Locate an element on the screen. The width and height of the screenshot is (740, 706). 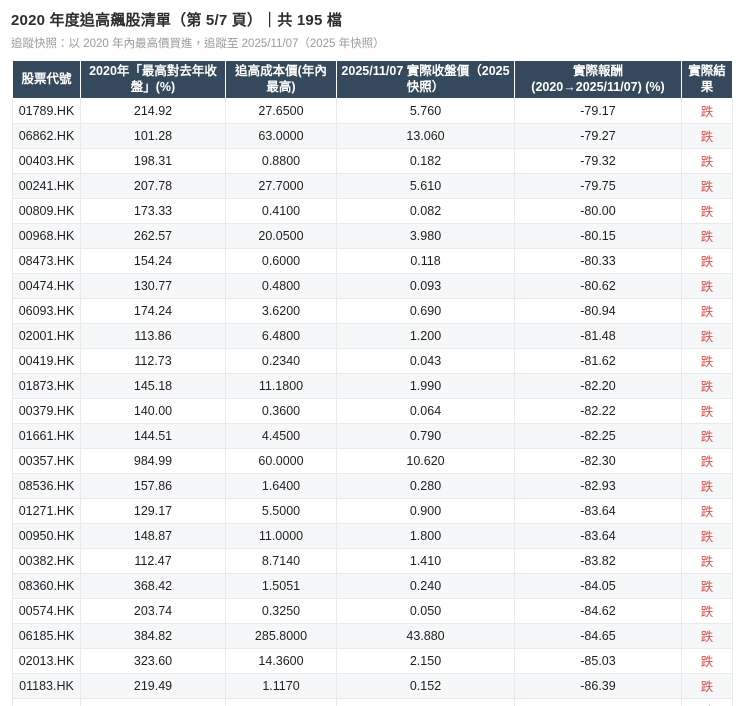
header-cell-actual-return-pct: 實際報酬 (2020→2025/11/07) (%) is located at coordinates (598, 79).